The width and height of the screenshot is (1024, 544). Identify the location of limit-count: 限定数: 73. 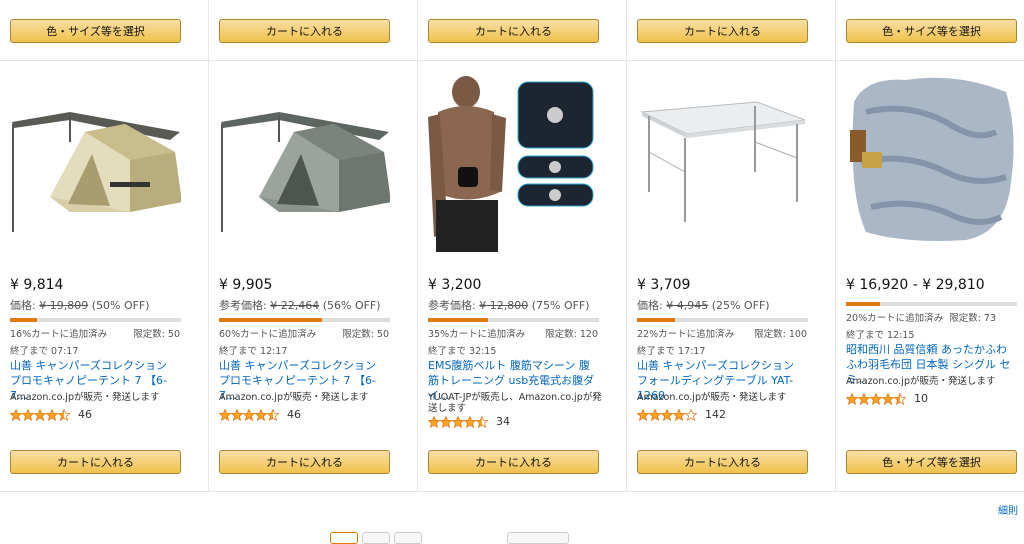
(972, 318).